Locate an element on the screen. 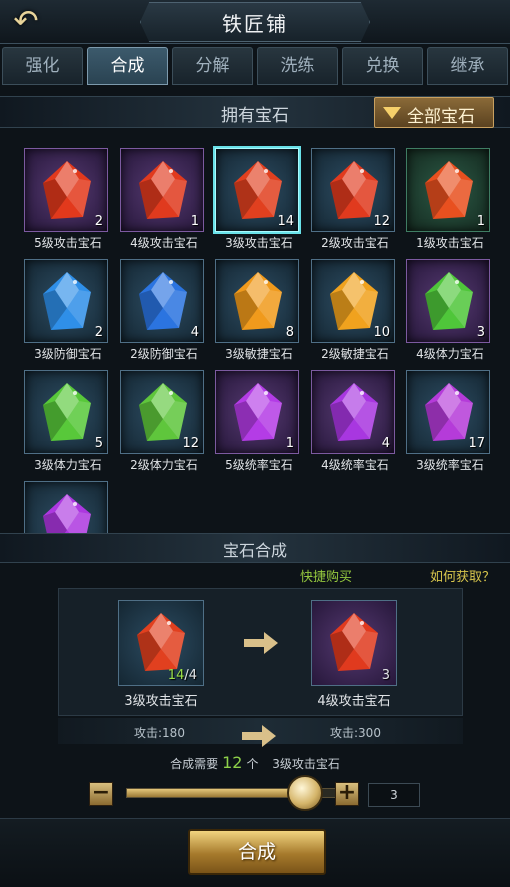 The image size is (510, 887). target-gem-count: 3 is located at coordinates (385, 675).